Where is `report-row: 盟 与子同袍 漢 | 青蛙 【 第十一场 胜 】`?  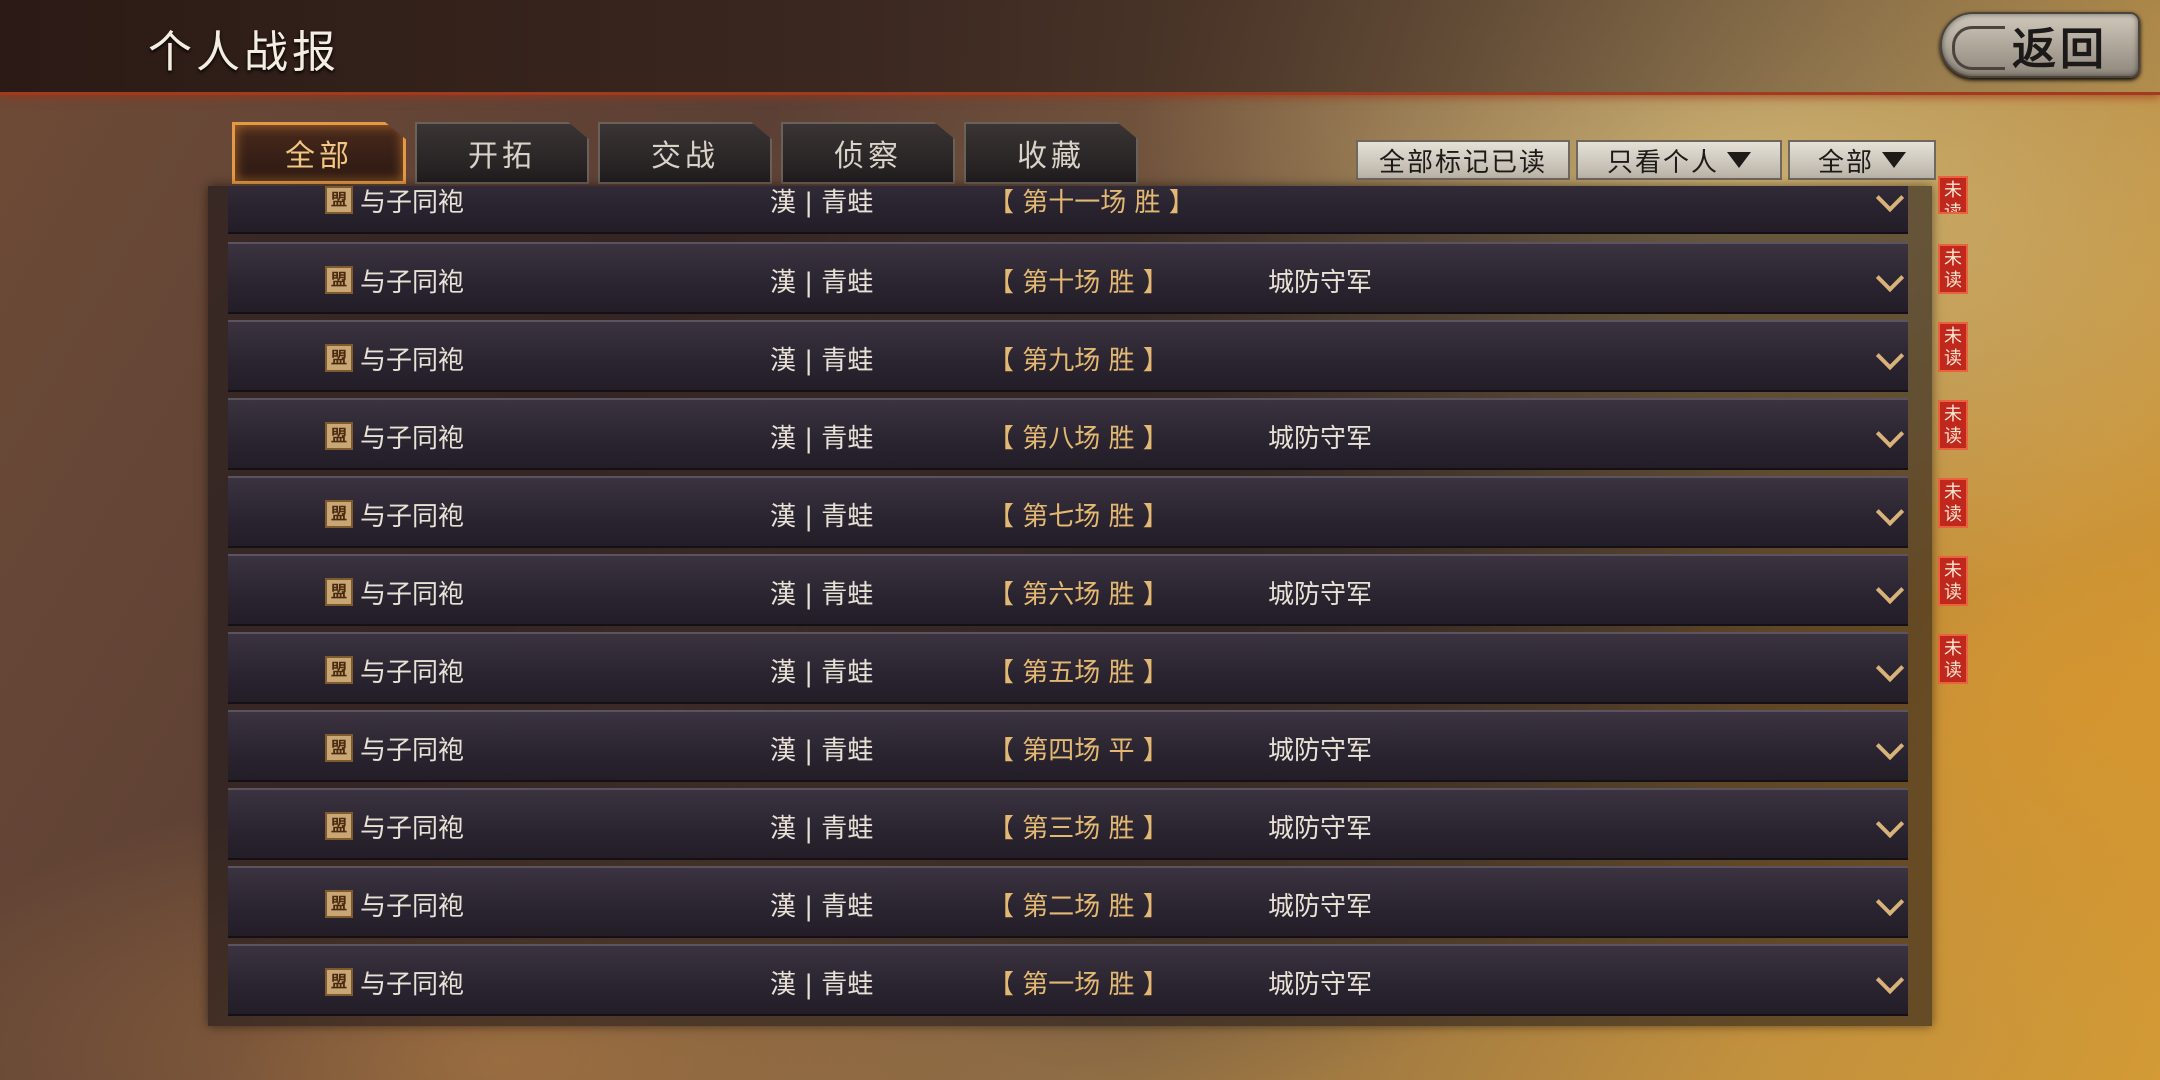
report-row: 盟 与子同袍 漢 | 青蛙 【 第十一场 胜 】 is located at coordinates (1068, 210).